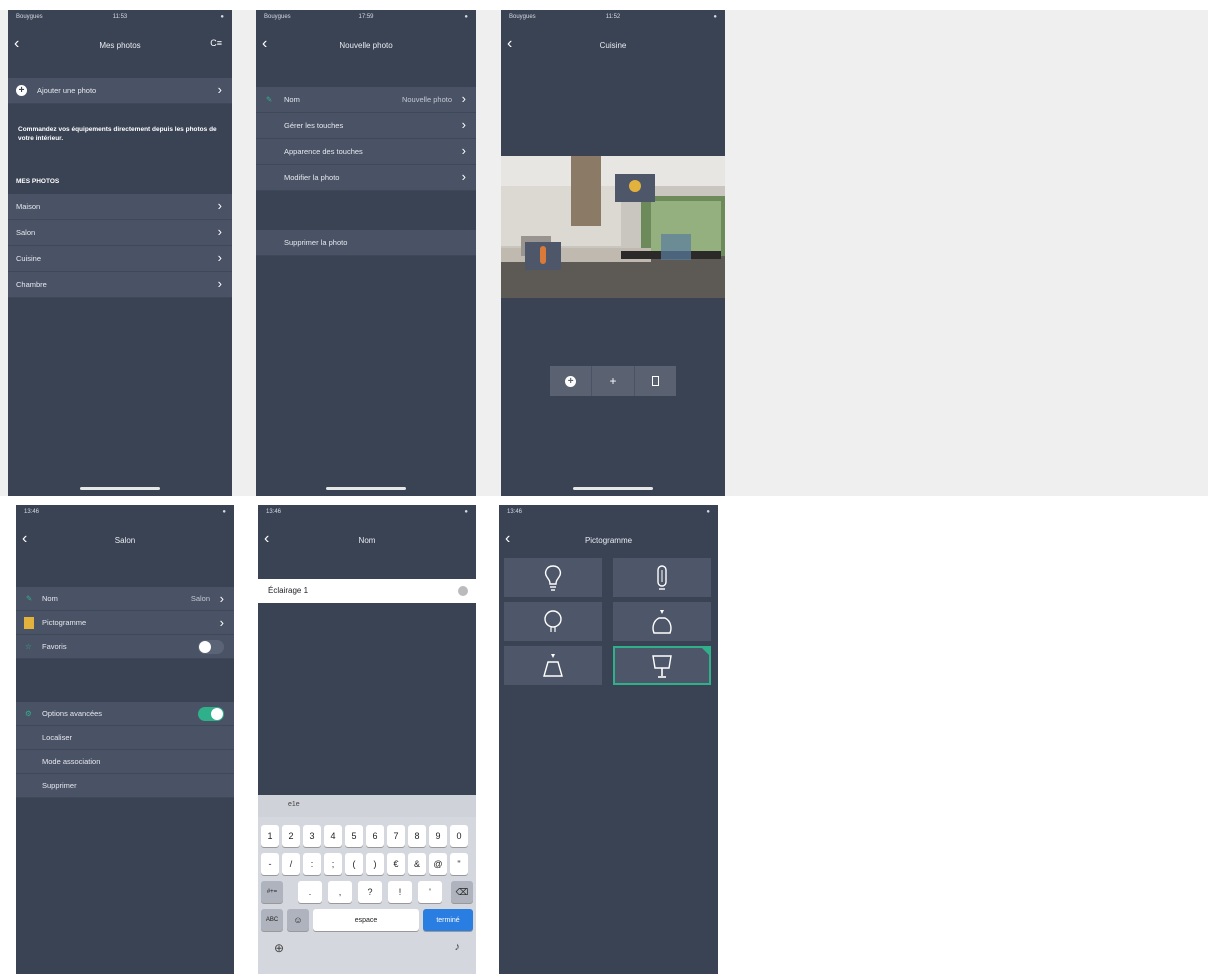  What do you see at coordinates (366, 45) in the screenshot?
I see `page-title: Nouvelle photo` at bounding box center [366, 45].